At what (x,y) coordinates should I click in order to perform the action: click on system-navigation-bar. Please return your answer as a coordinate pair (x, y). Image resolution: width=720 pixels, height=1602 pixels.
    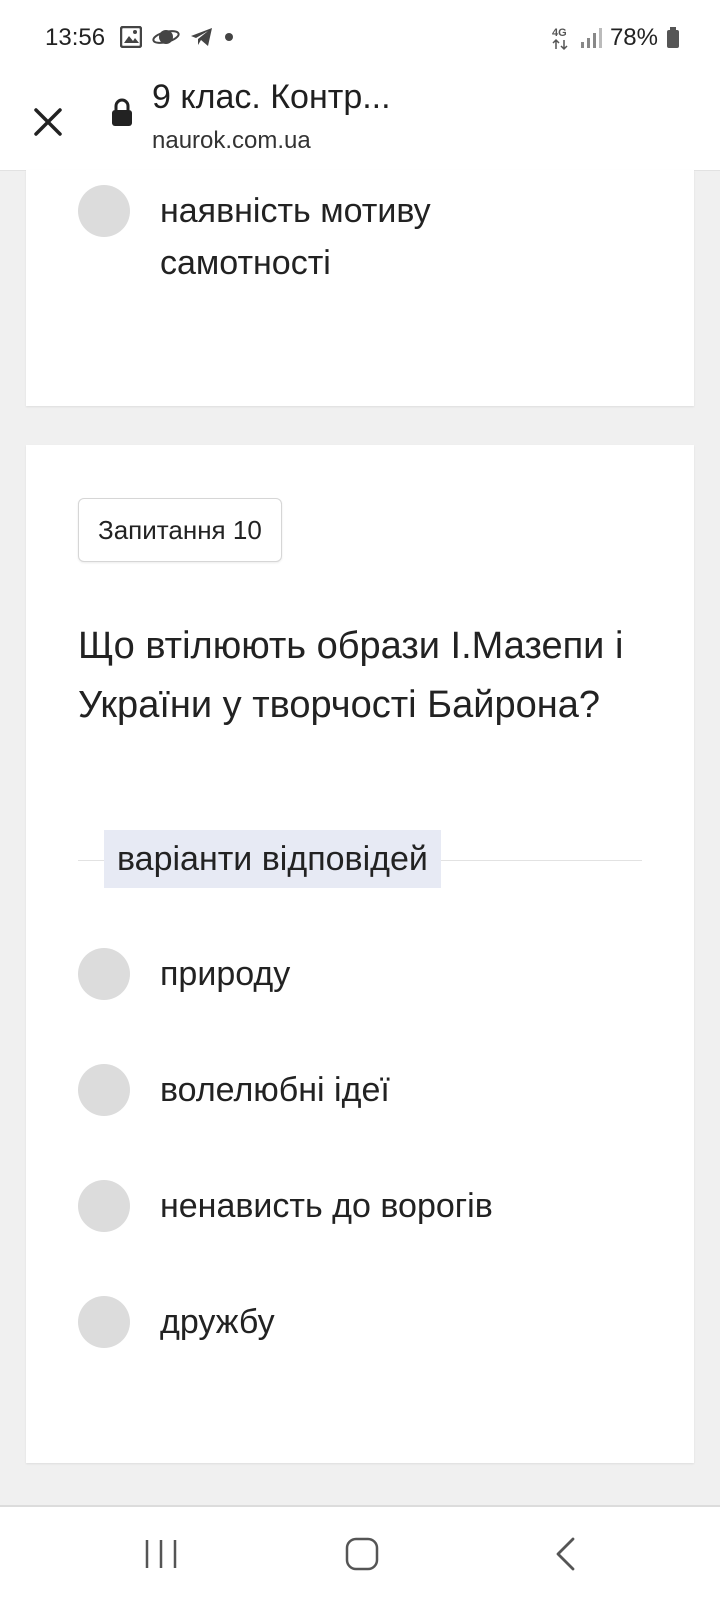
    Looking at the image, I should click on (360, 1553).